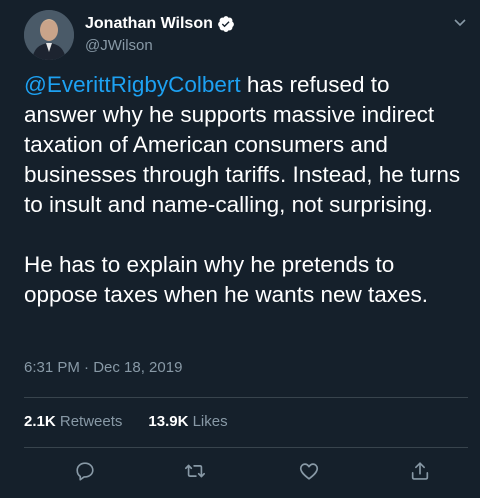 The height and width of the screenshot is (498, 480). What do you see at coordinates (226, 24) in the screenshot?
I see `verified-icon` at bounding box center [226, 24].